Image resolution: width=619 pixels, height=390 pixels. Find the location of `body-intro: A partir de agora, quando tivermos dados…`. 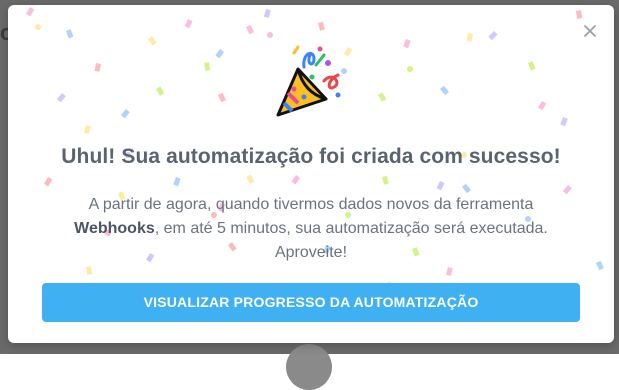

body-intro: A partir de agora, quando tivermos dados… is located at coordinates (311, 204).